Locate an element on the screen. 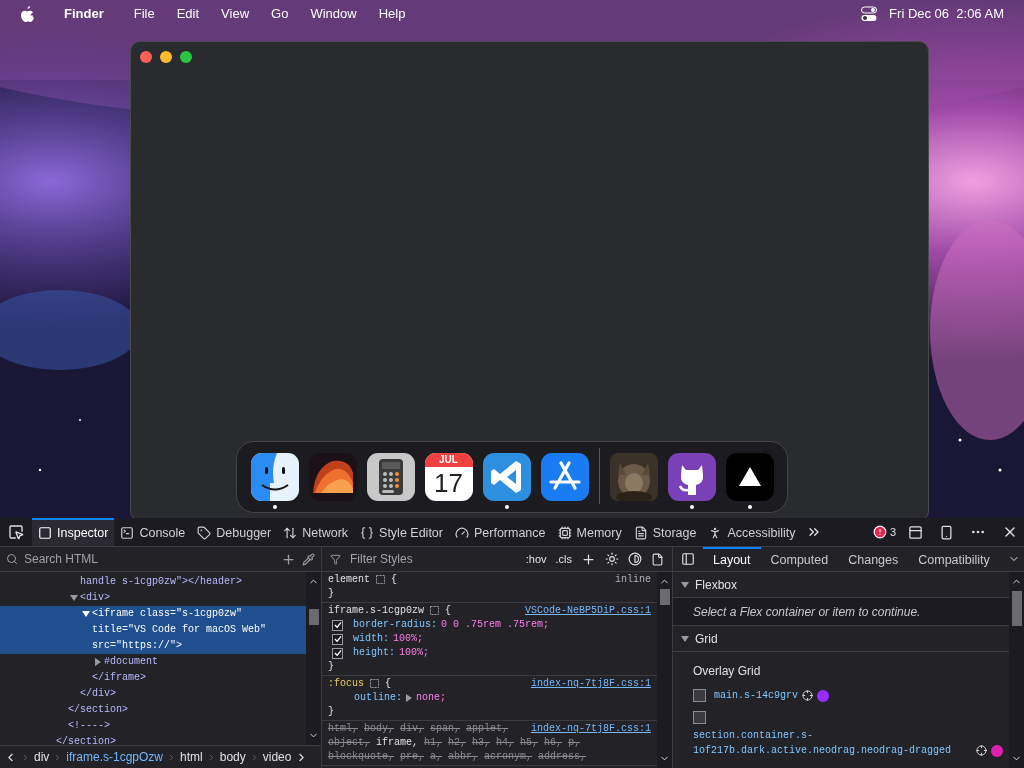 Image resolution: width=1024 pixels, height=768 pixels. menu-item: Help is located at coordinates (392, 14).